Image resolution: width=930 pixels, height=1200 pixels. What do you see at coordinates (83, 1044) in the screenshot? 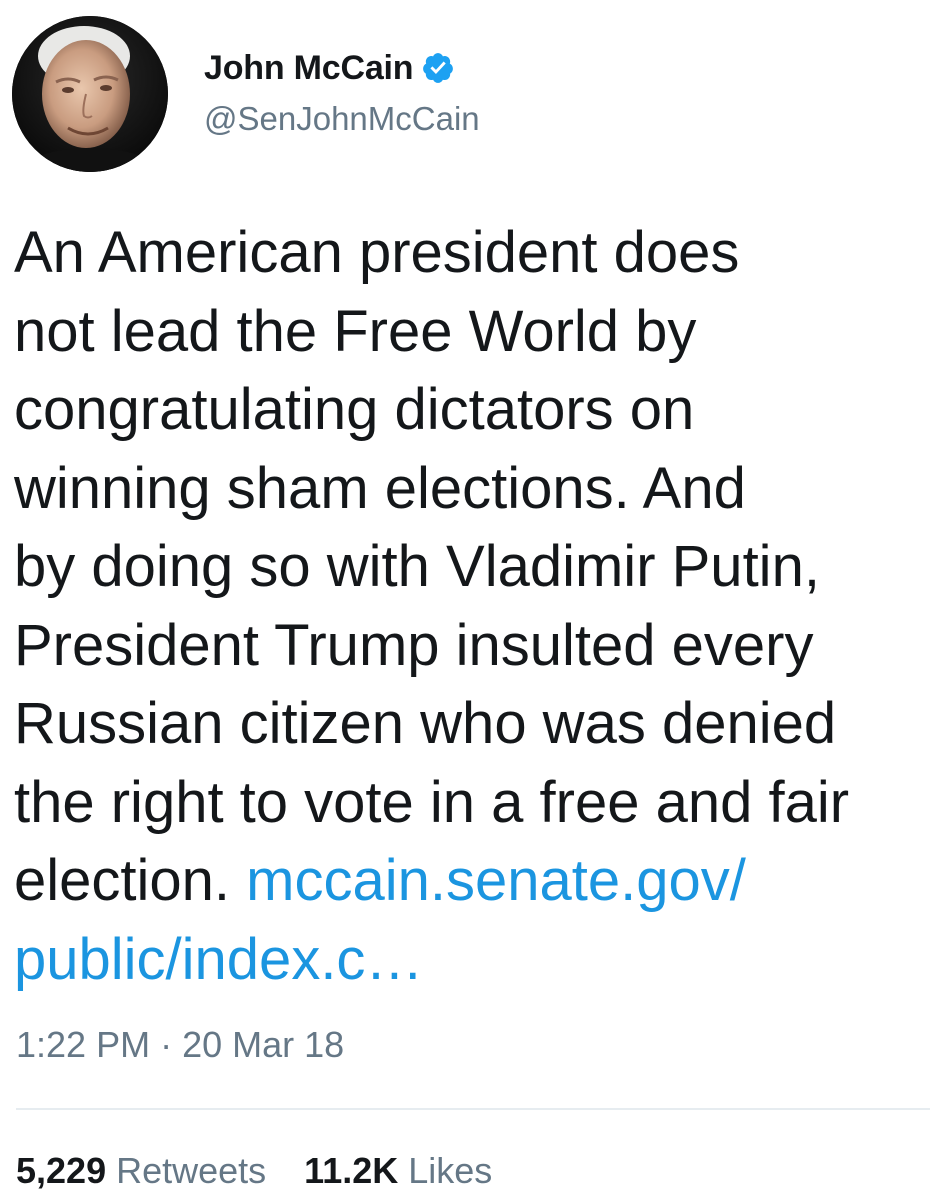
I see `tweet-time: 1:22 PM` at bounding box center [83, 1044].